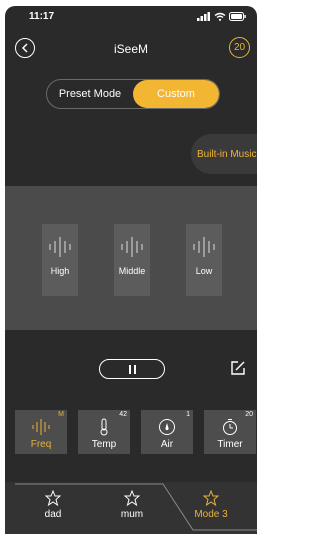  Describe the element at coordinates (104, 444) in the screenshot. I see `feature-label: Temp` at that location.